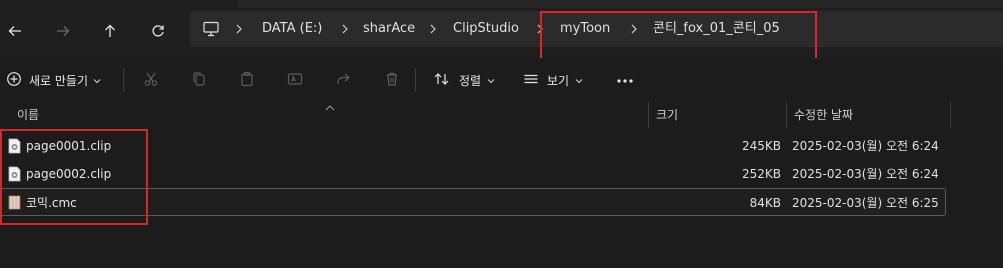 The height and width of the screenshot is (268, 1003). Describe the element at coordinates (761, 146) in the screenshot. I see `file-size: 245KB` at that location.